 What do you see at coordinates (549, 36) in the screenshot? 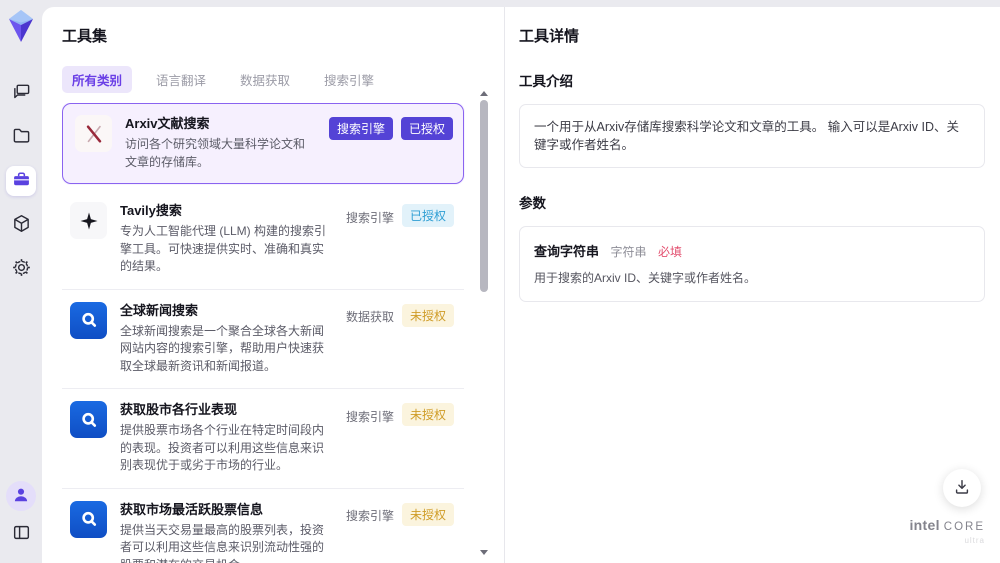
I see `detail-title: 工具详情` at bounding box center [549, 36].